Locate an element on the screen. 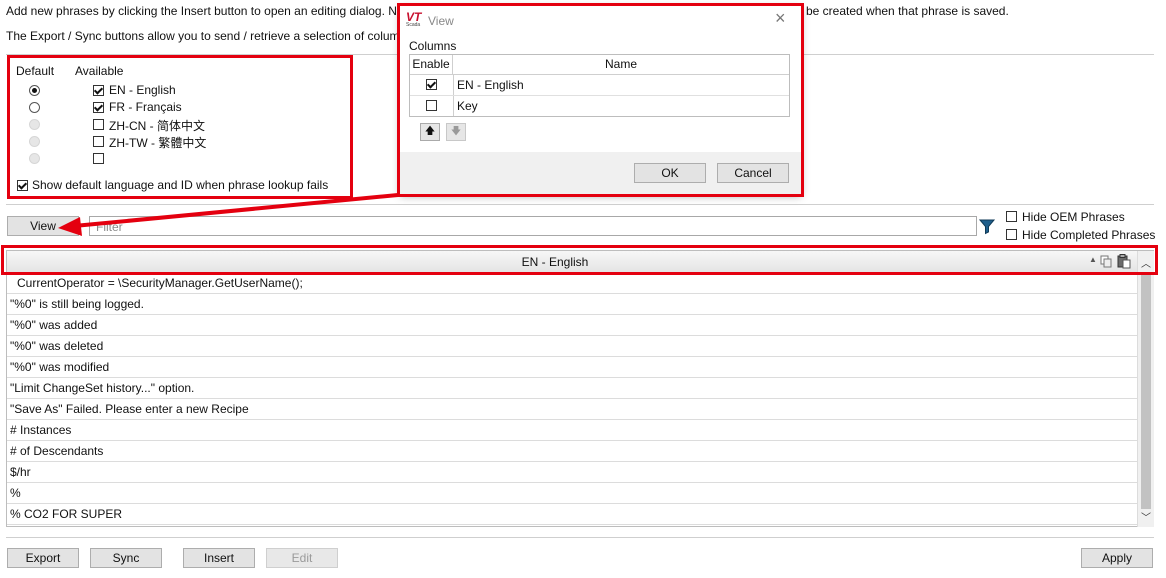 This screenshot has height=578, width=1166. annotation-arrow is located at coordinates (228, 214).